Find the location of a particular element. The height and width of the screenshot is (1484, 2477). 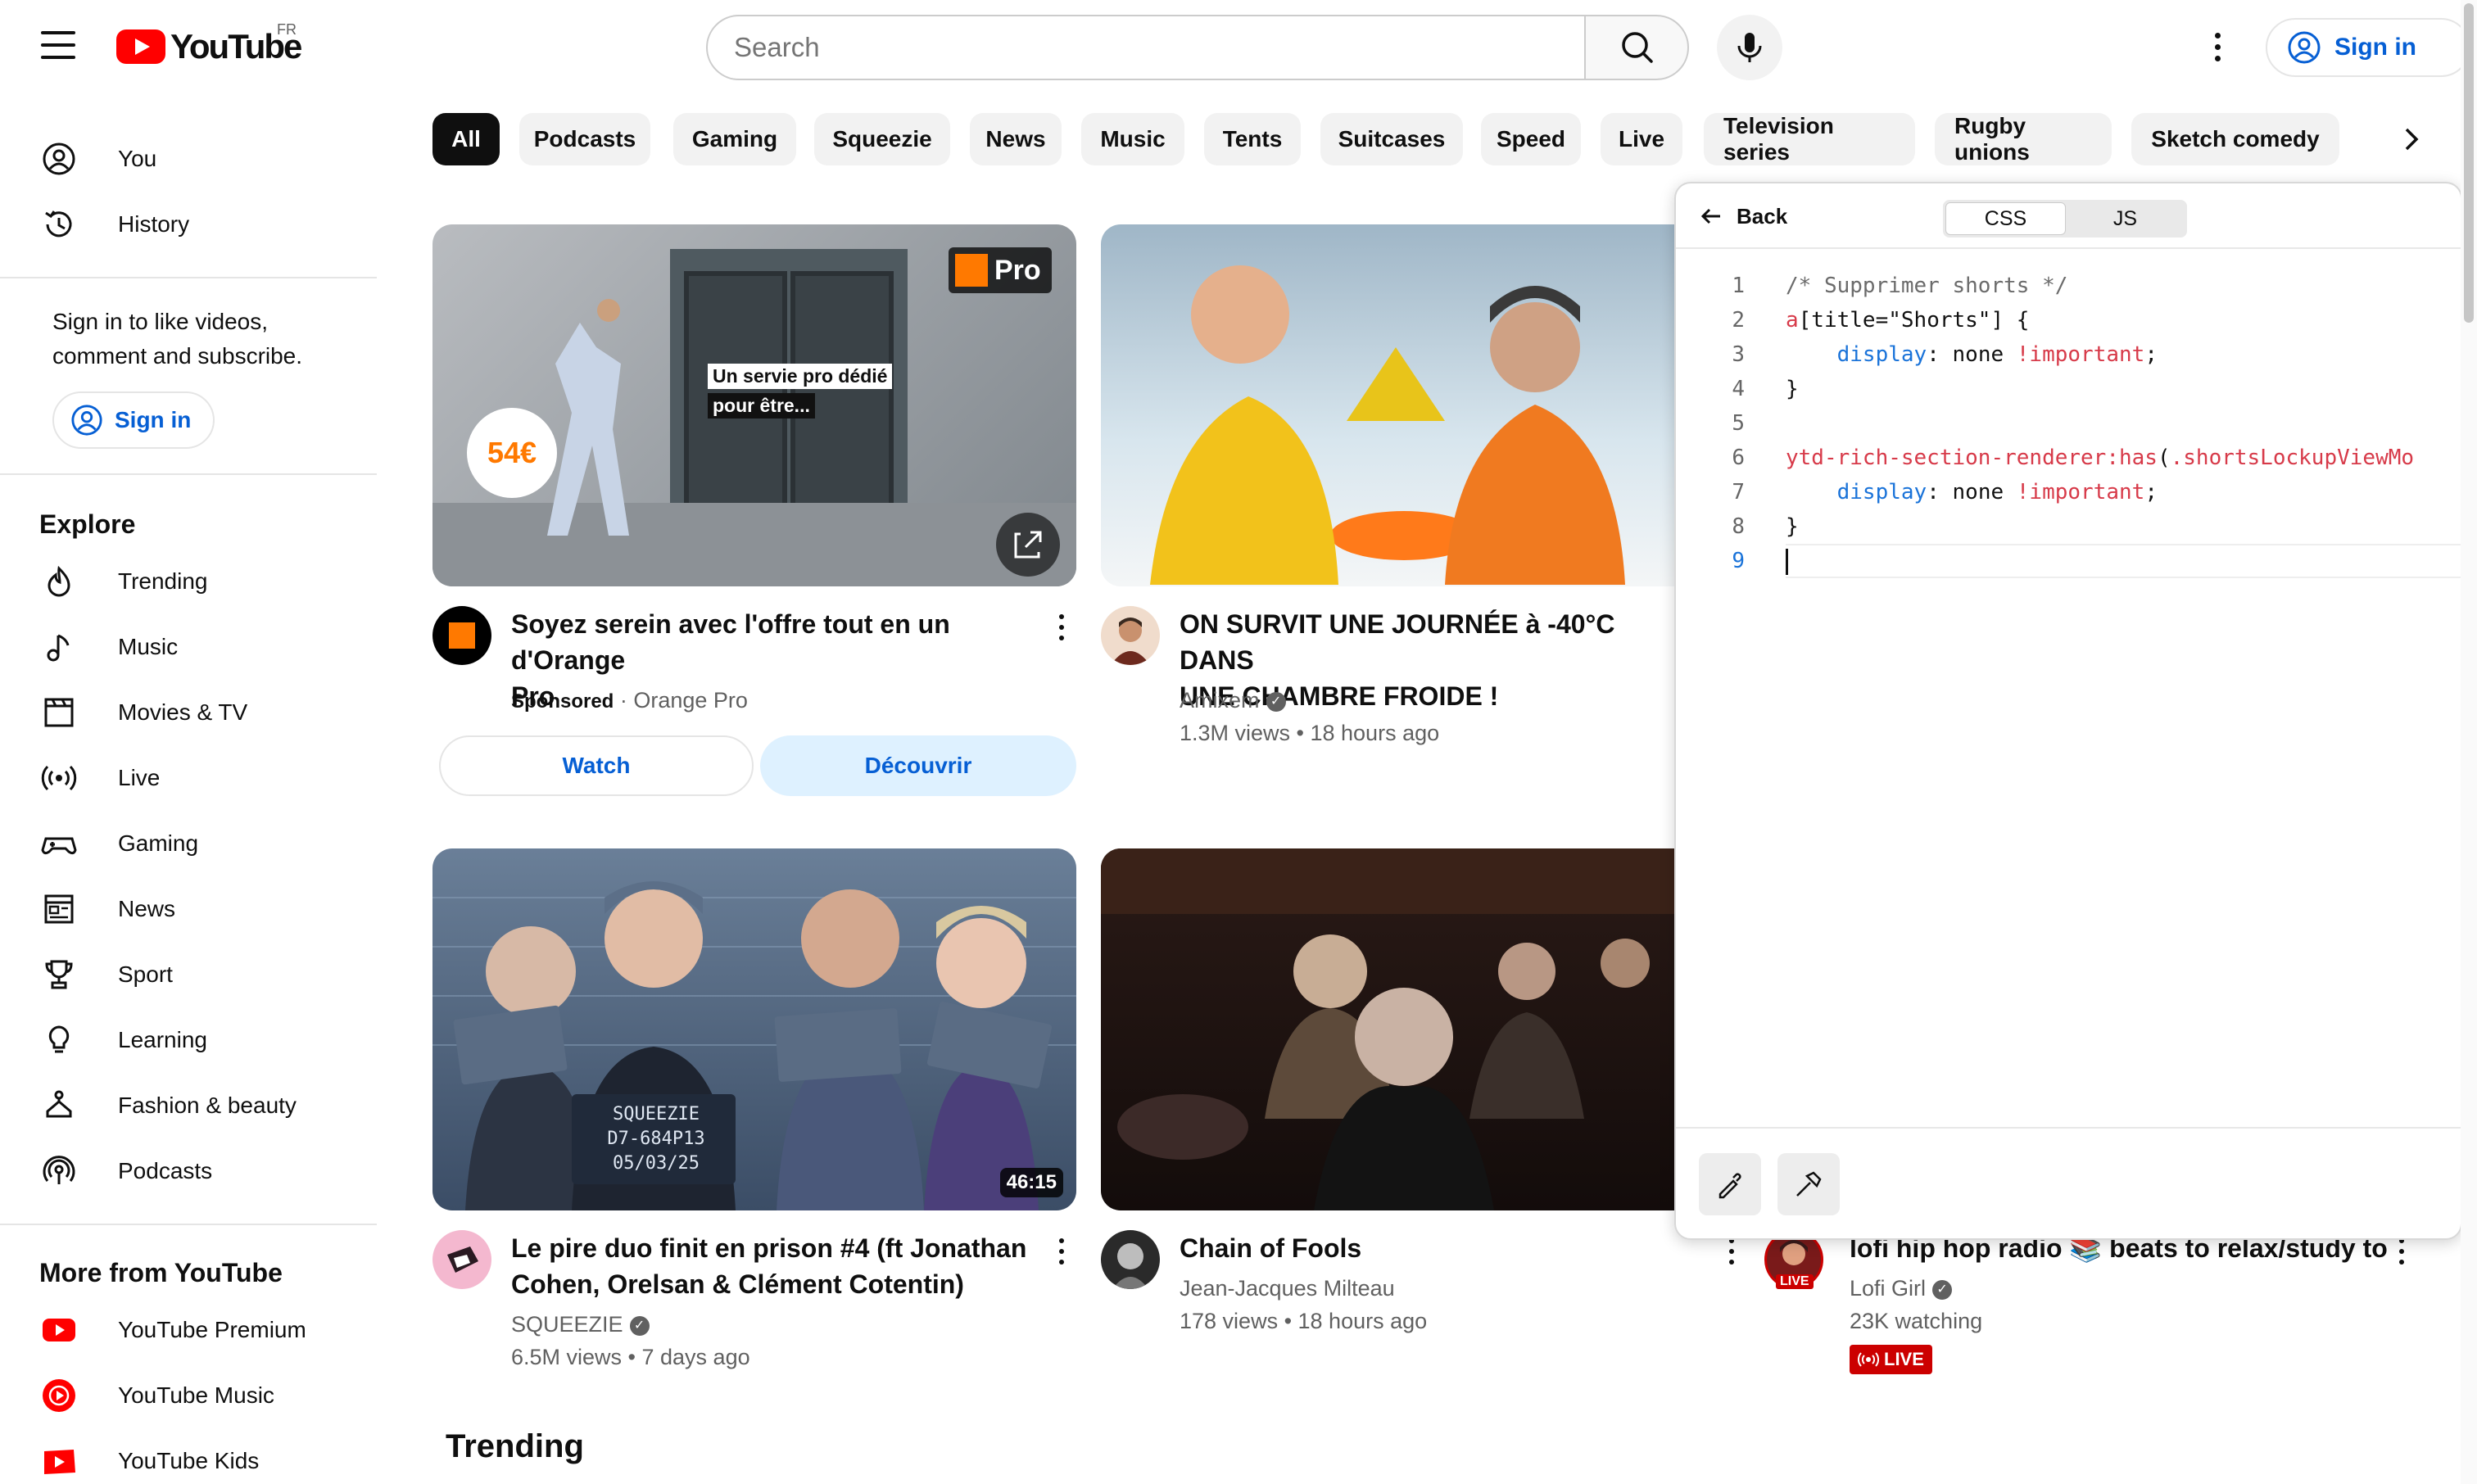

chip-music: Music is located at coordinates (1132, 139).